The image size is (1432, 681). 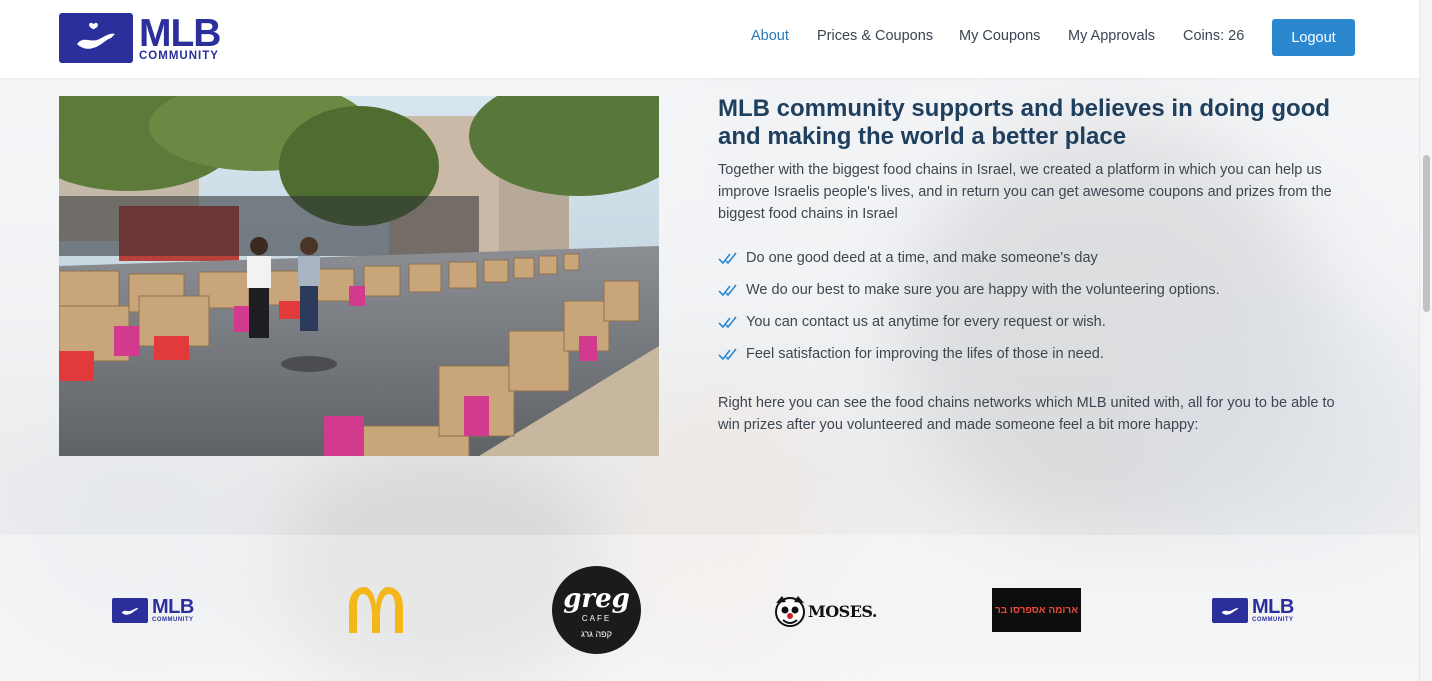 What do you see at coordinates (999, 36) in the screenshot?
I see `nav-my-coupons: My Coupons` at bounding box center [999, 36].